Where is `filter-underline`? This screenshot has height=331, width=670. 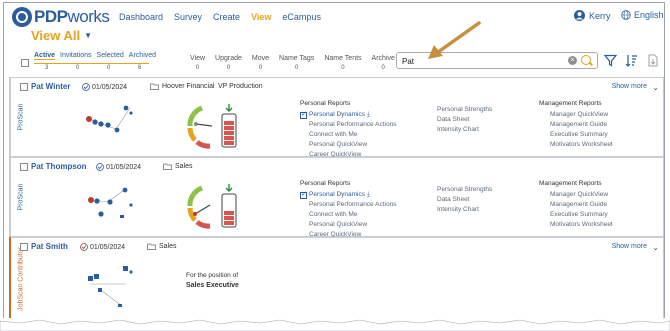
filter-underline is located at coordinates (91, 63).